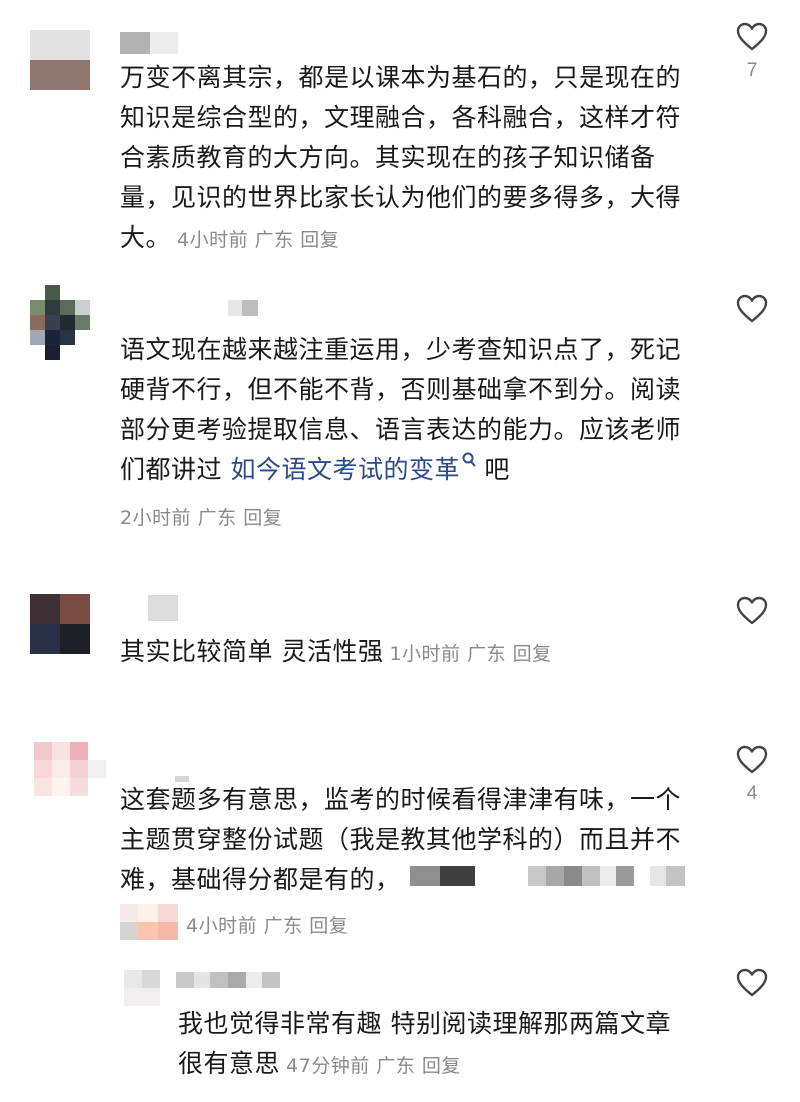 This screenshot has width=800, height=1102. What do you see at coordinates (433, 1045) in the screenshot?
I see `comment-text: 我也觉得非常有趣 特别阅读理解那两篇文章很有意思 47分钟前 广东 回复` at bounding box center [433, 1045].